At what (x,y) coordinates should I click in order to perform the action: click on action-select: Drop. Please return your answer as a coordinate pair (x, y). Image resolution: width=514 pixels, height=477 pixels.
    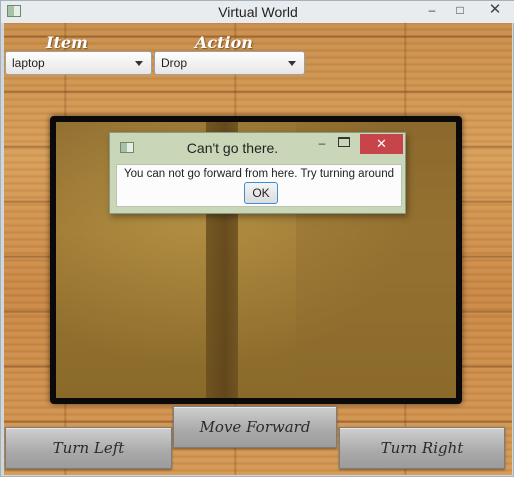
    Looking at the image, I should click on (229, 63).